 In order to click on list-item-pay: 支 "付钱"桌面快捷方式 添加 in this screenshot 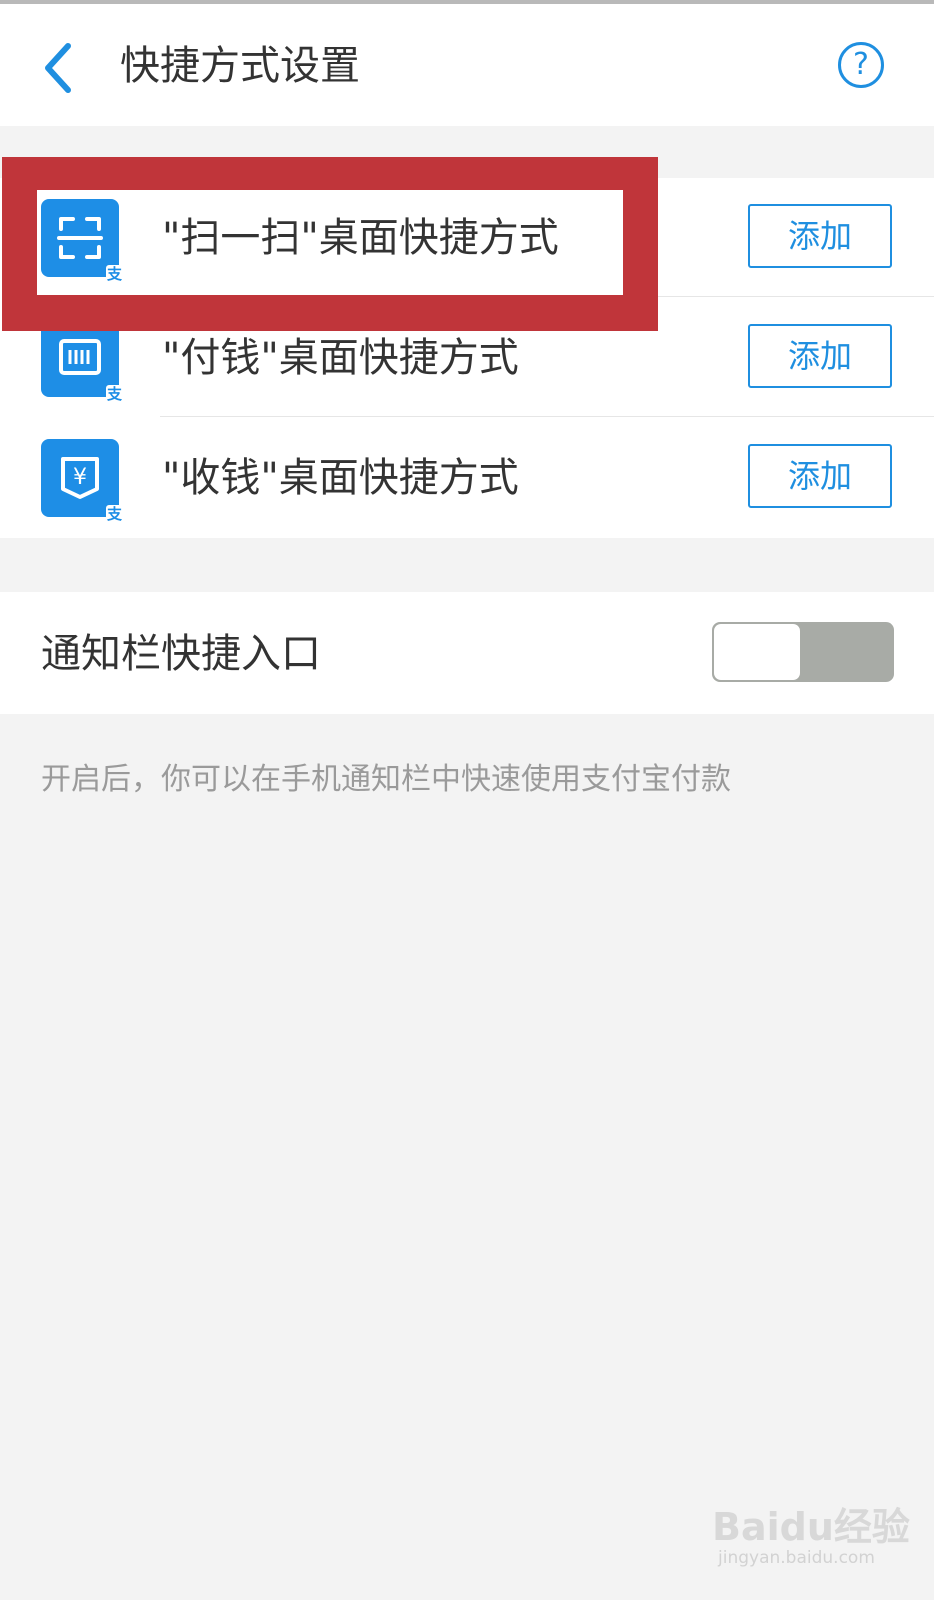, I will do `click(467, 358)`.